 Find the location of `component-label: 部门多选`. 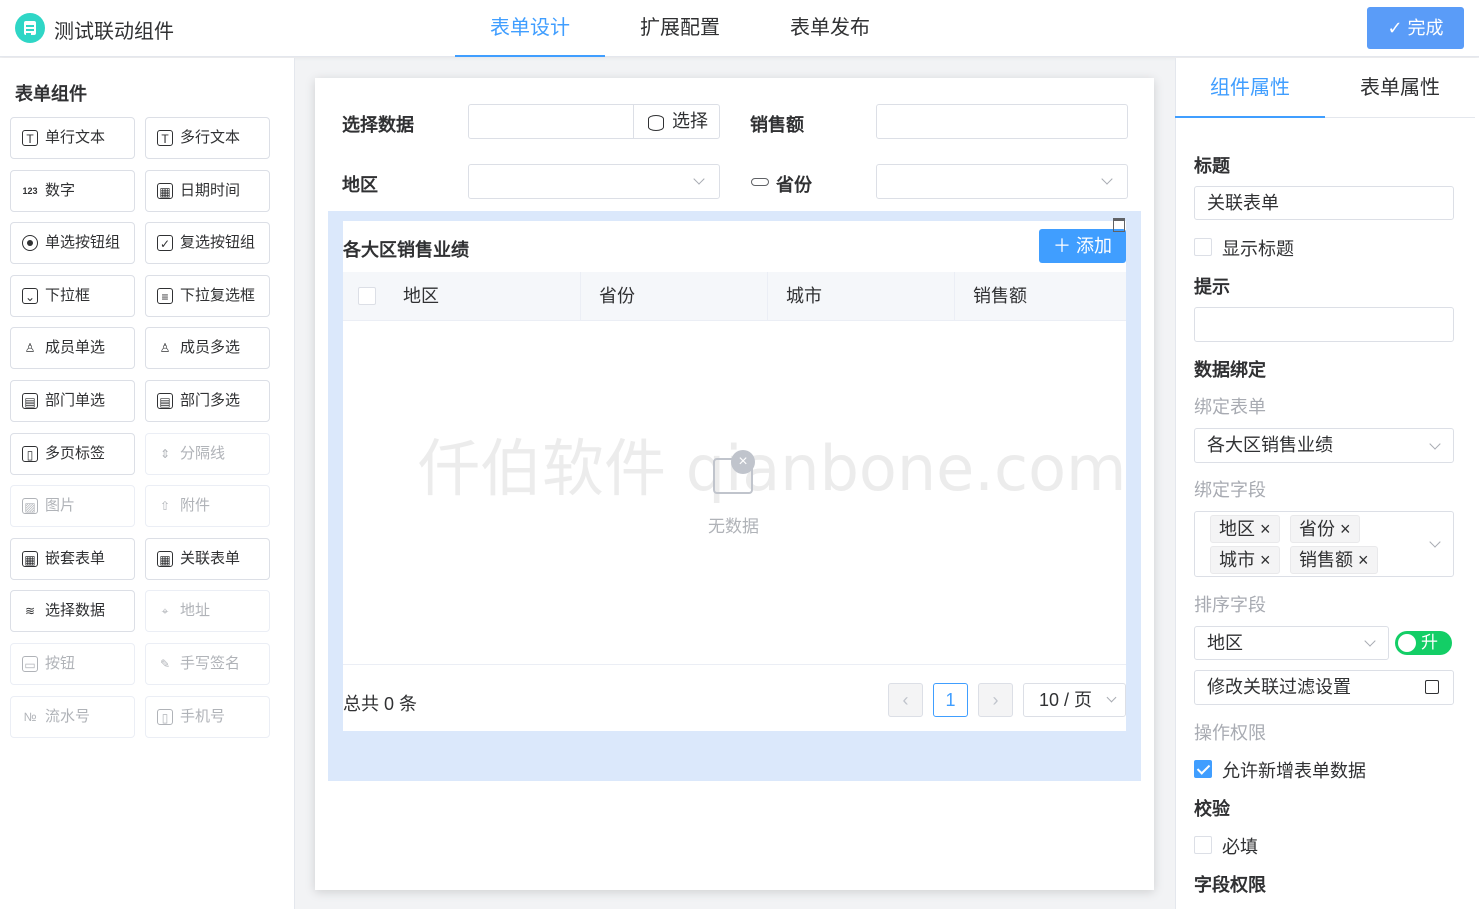

component-label: 部门多选 is located at coordinates (210, 400).